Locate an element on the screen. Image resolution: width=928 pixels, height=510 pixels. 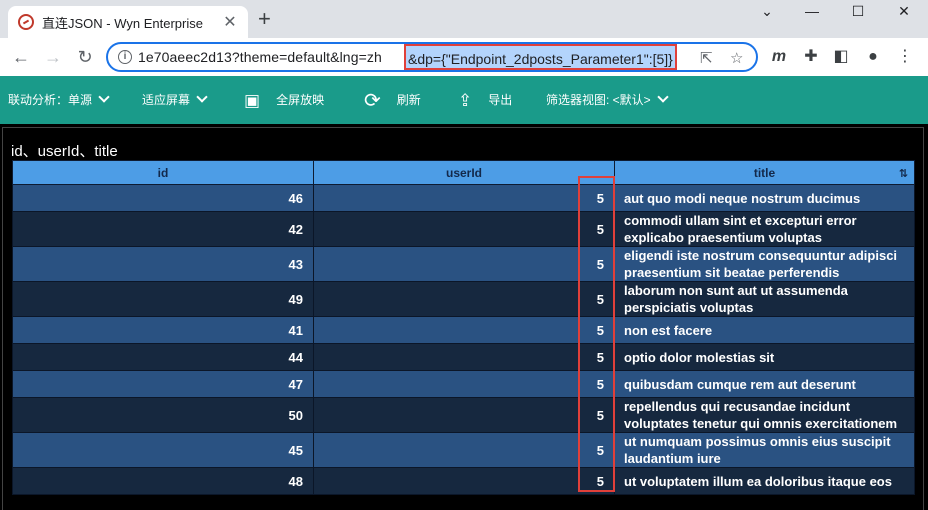
column-header-userid: userId is located at coordinates (464, 172).